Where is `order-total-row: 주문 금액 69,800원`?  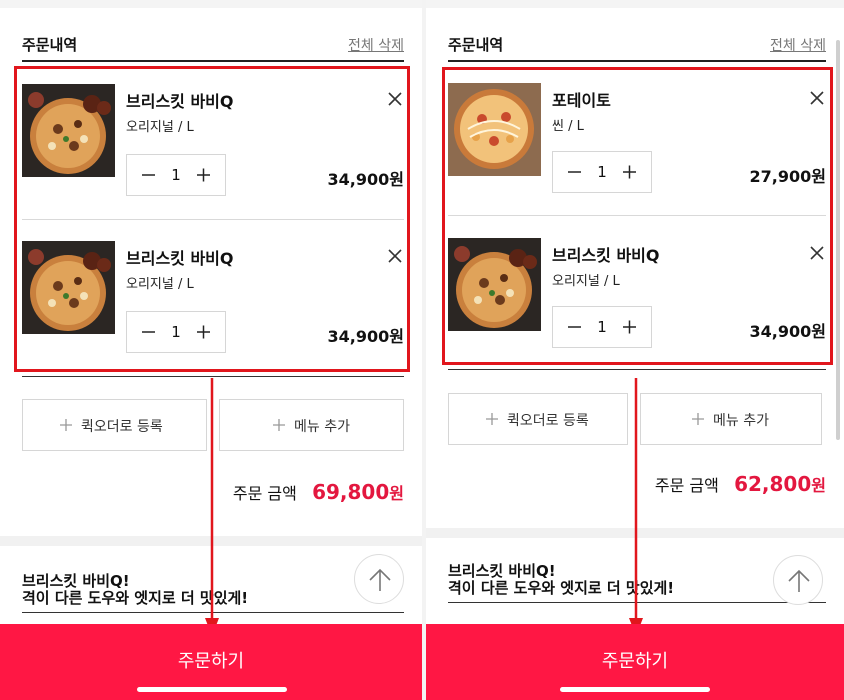 order-total-row: 주문 금액 69,800원 is located at coordinates (318, 492).